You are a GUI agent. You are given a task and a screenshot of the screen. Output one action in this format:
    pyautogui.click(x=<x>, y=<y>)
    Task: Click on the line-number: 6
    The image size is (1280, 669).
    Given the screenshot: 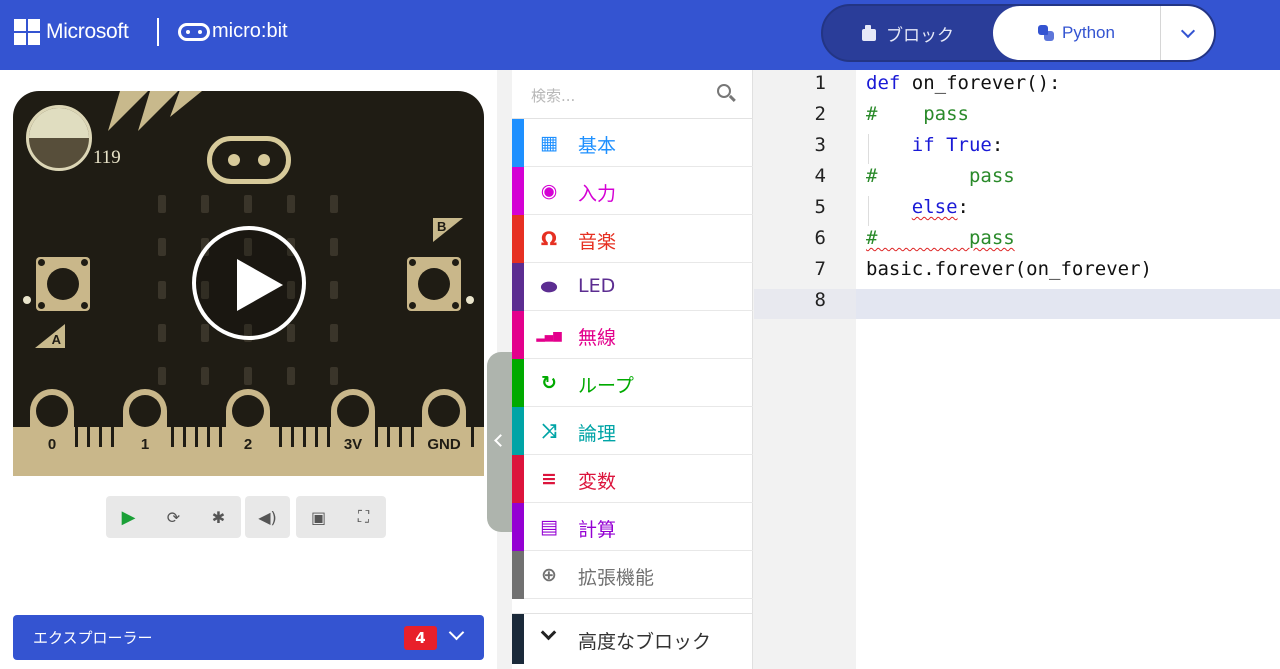 What is the action you would take?
    pyautogui.click(x=820, y=238)
    